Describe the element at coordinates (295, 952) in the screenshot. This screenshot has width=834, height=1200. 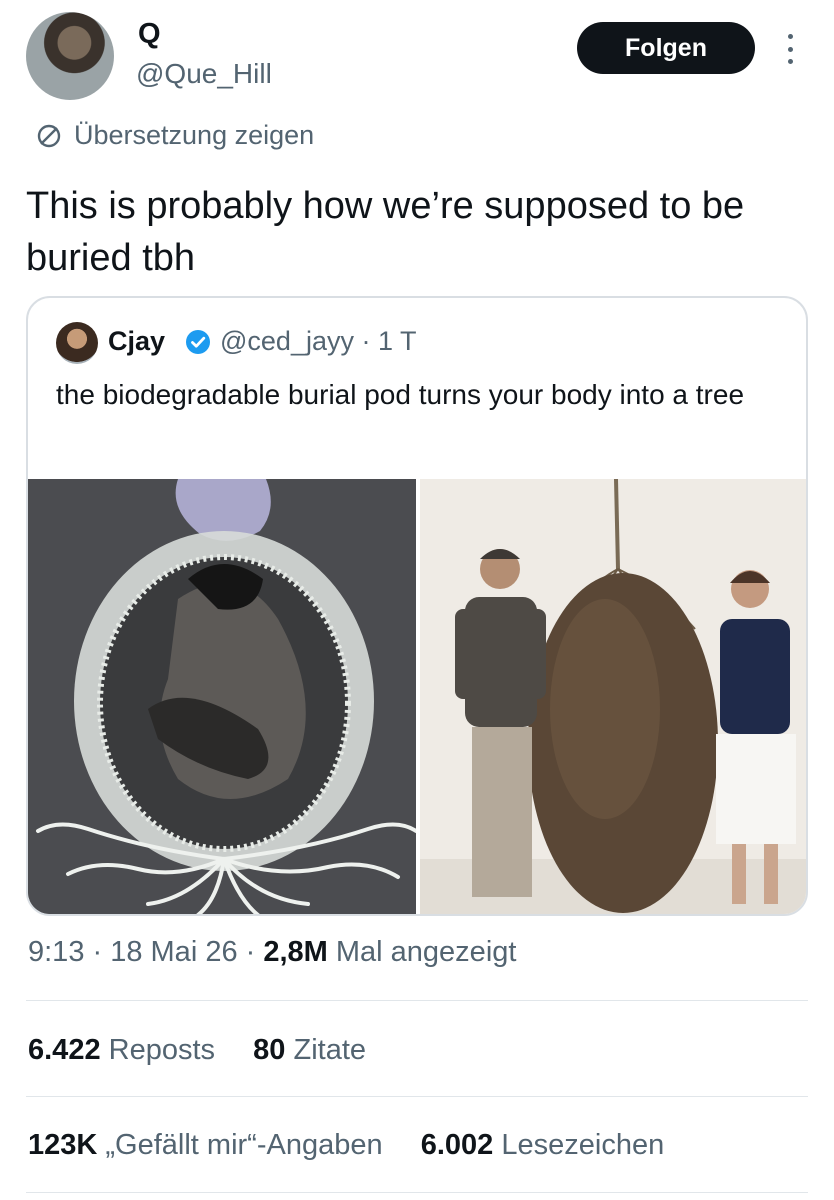
I see `views-count: 2,8M` at that location.